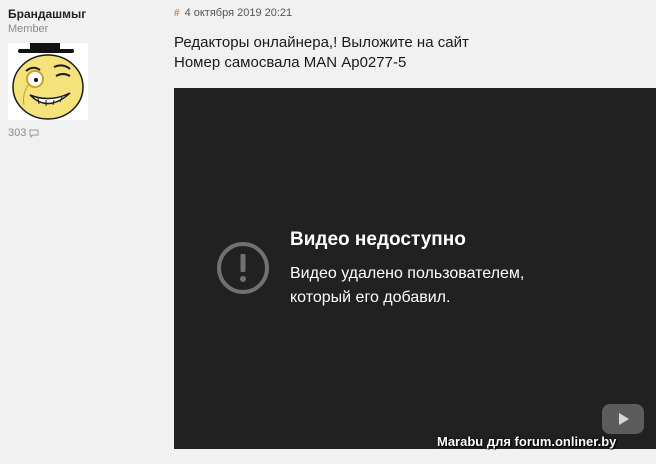 The image size is (656, 464). I want to click on post-meta: # 4 октября 2019 20:21, so click(233, 13).